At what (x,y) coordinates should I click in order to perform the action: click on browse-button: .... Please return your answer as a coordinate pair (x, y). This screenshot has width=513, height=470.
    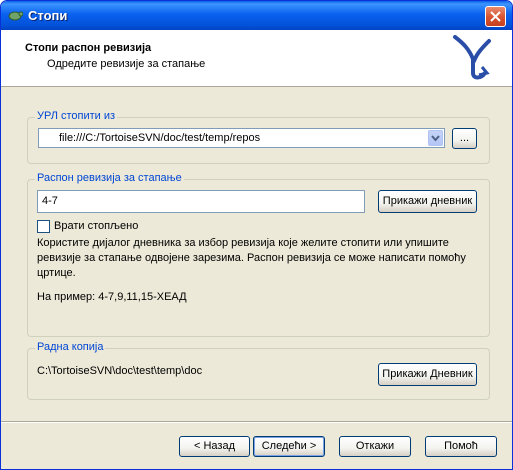
    Looking at the image, I should click on (464, 138).